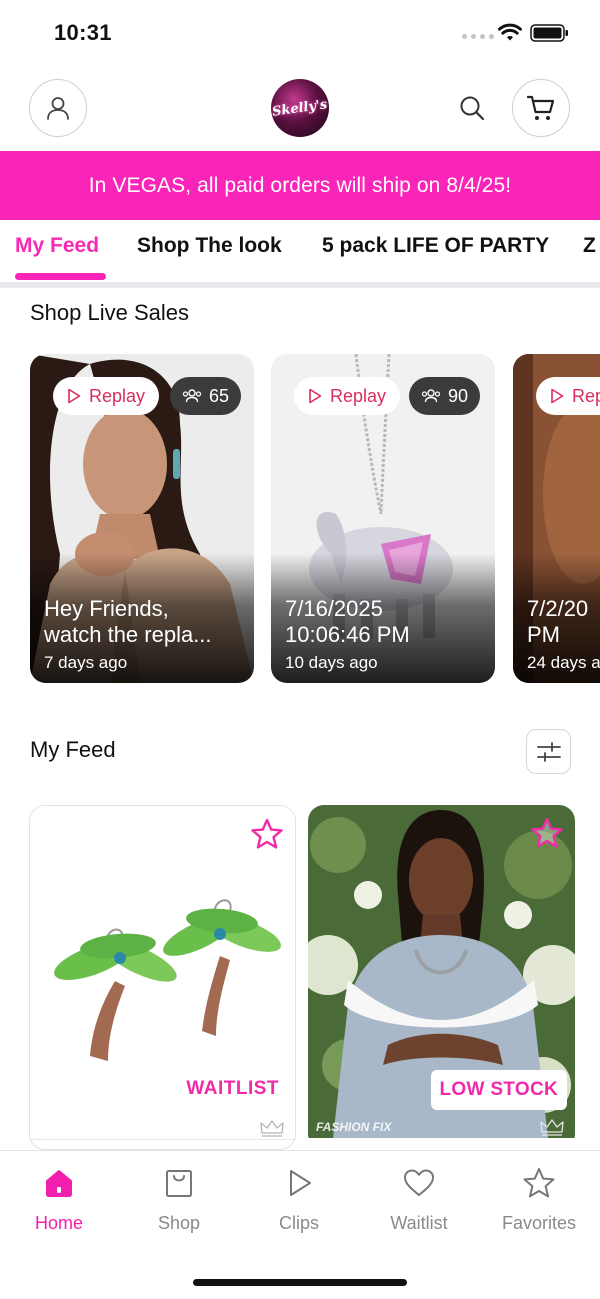 The image size is (600, 1299). I want to click on tab-shop-the-look: Shop The look, so click(209, 246).